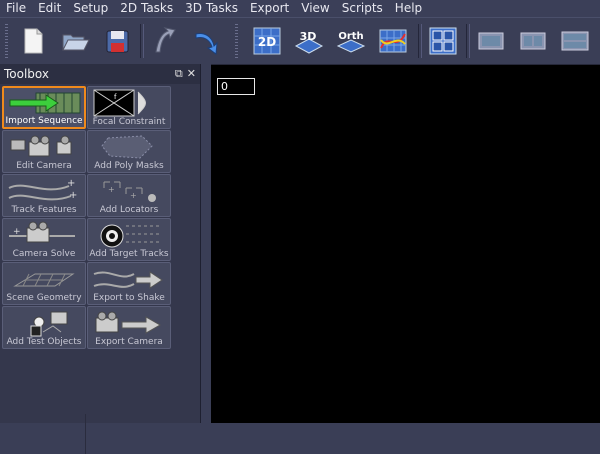 The width and height of the screenshot is (600, 454). I want to click on layout-split-icon, so click(533, 41).